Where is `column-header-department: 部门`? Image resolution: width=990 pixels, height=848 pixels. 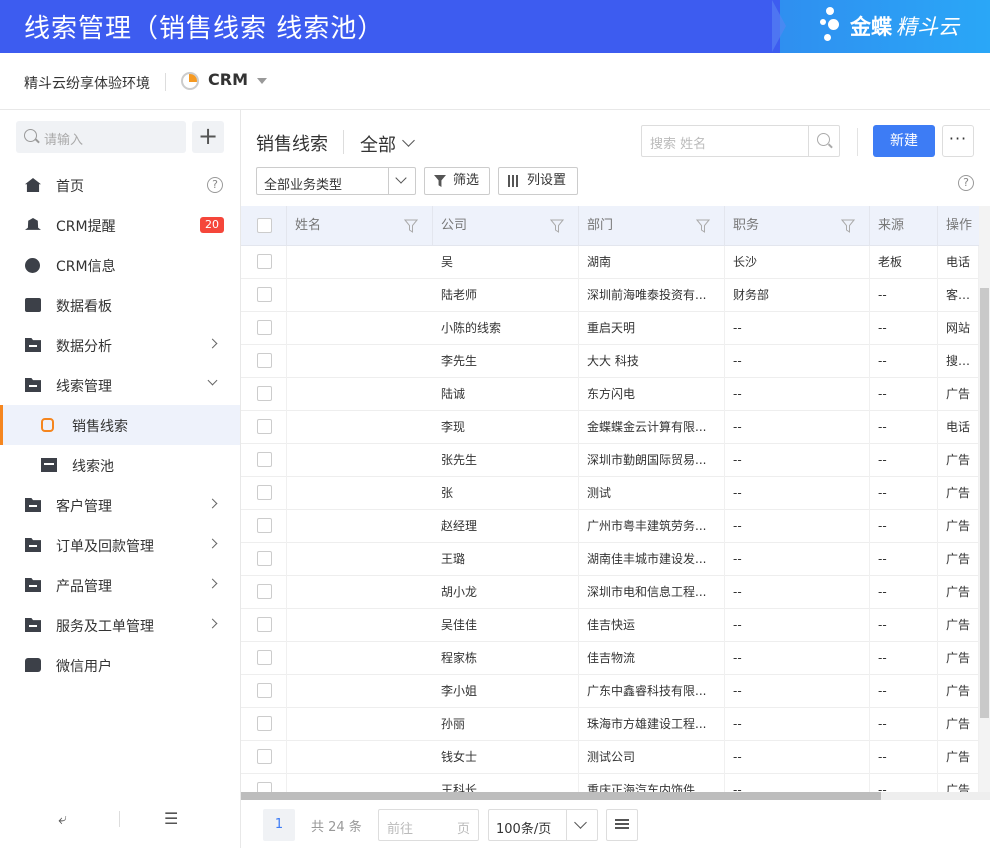
column-header-department: 部门 is located at coordinates (652, 226).